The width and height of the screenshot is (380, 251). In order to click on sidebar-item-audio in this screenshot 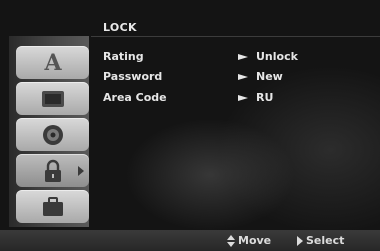, I will do `click(52, 134)`.